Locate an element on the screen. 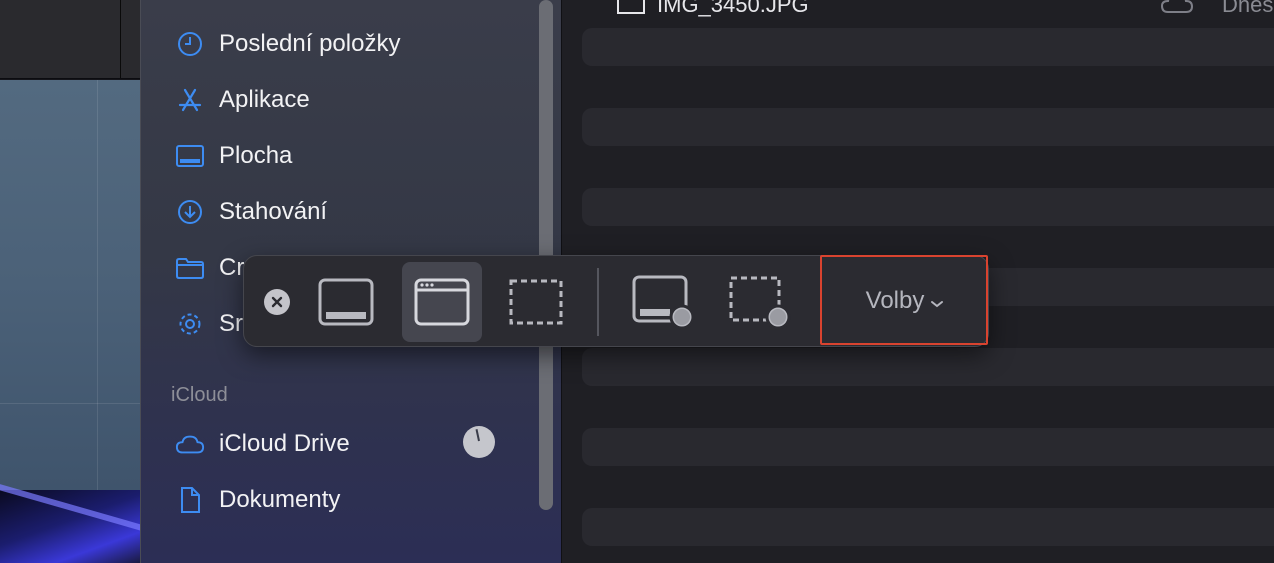  icloud-sync-progress-icon is located at coordinates (479, 442).